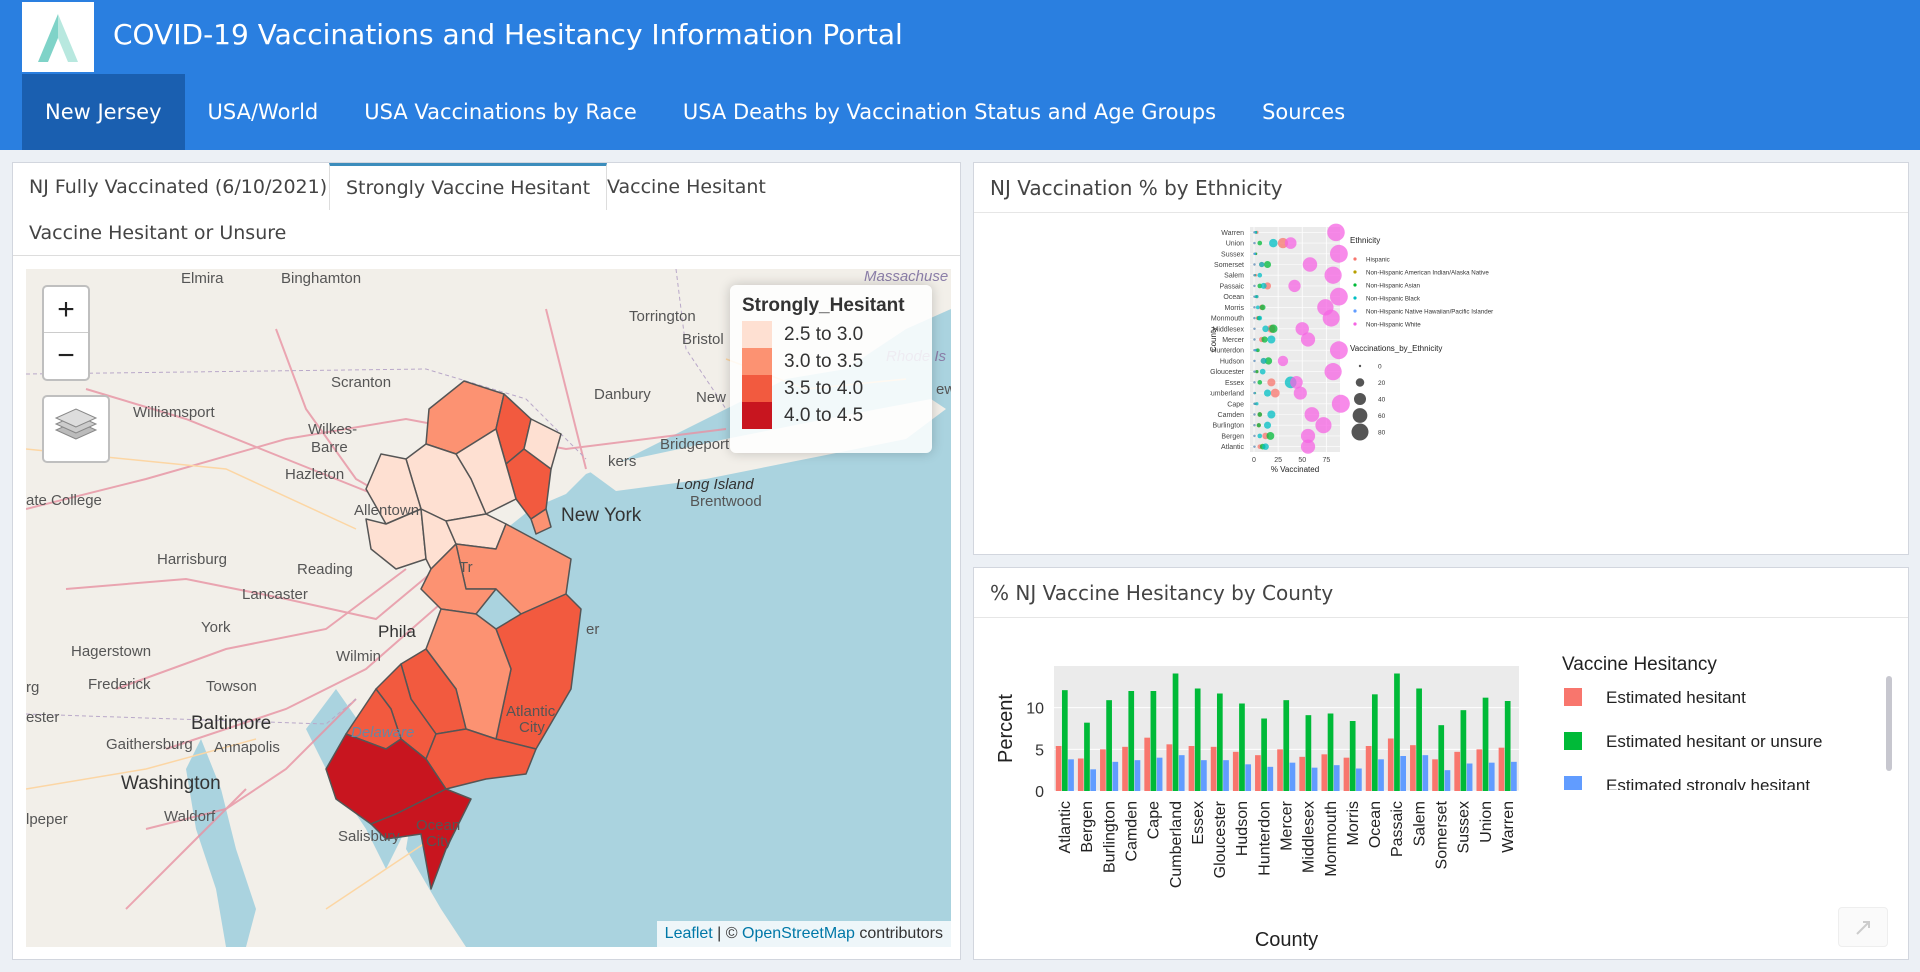 This screenshot has height=972, width=1920. Describe the element at coordinates (1353, 823) in the screenshot. I see `x-tick-label: Morris` at that location.